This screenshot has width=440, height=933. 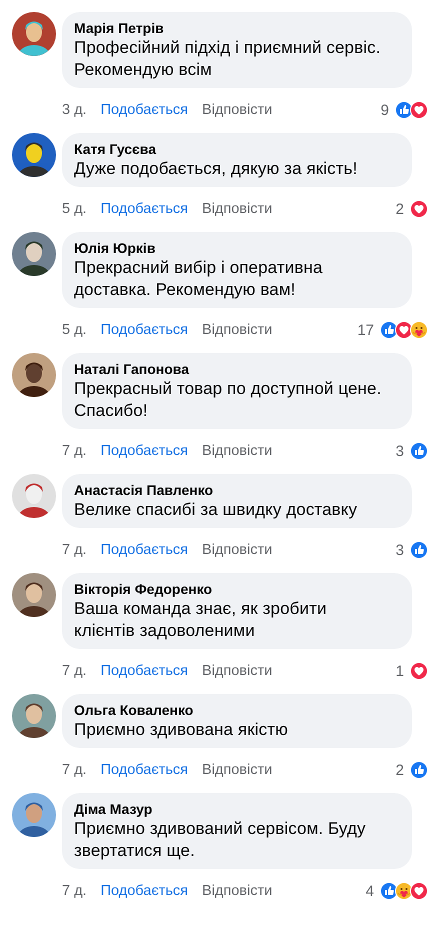 I want to click on comment-text: Прекрасный товар по доступной цене. Спасибо!, so click(x=228, y=400).